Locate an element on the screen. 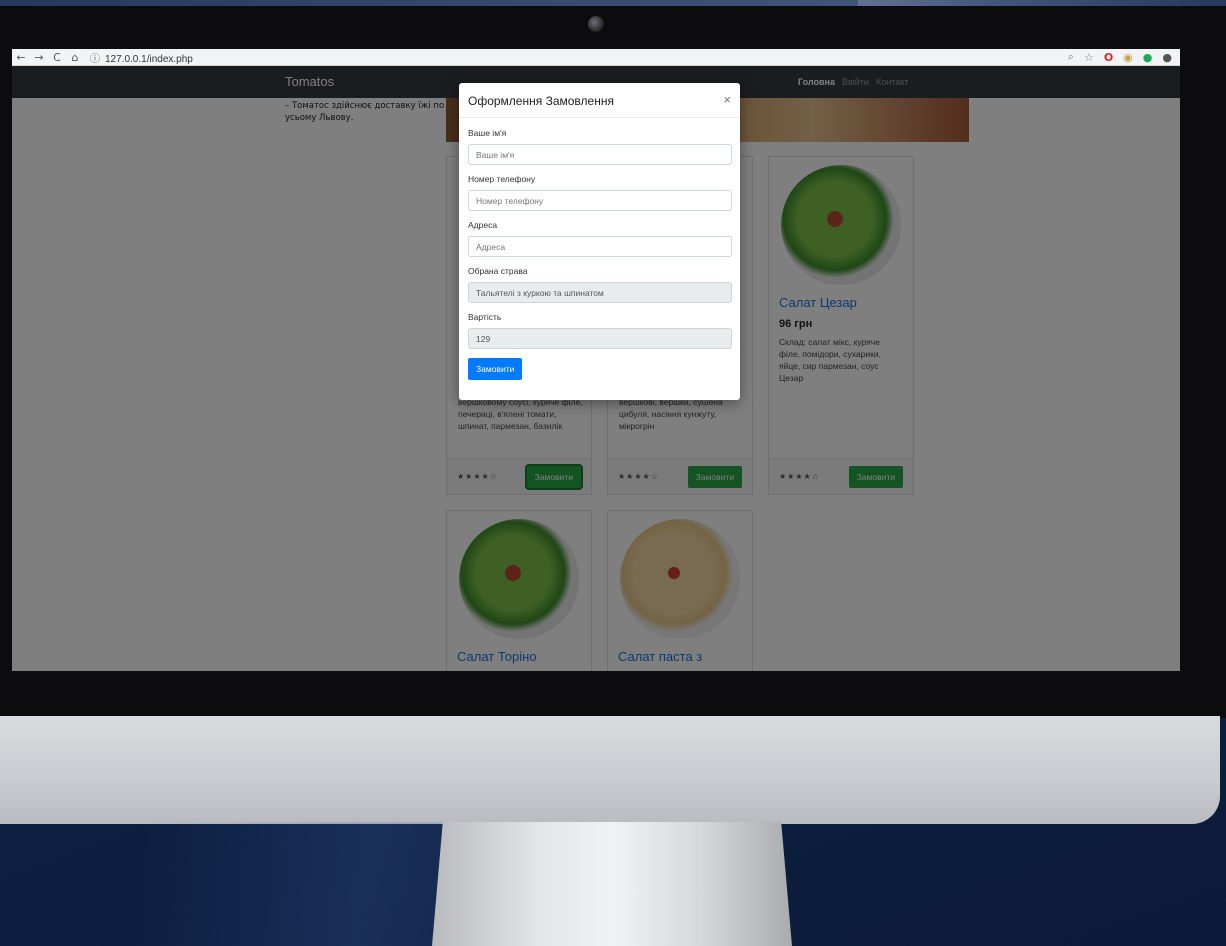 This screenshot has width=1226, height=946. price-readonly-field: 129 is located at coordinates (600, 338).